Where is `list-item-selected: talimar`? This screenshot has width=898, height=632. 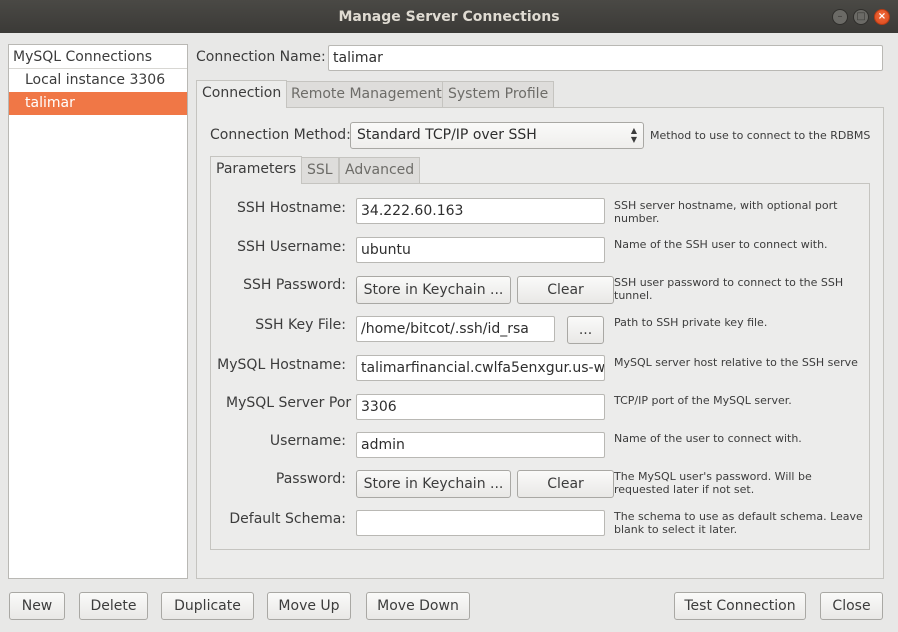 list-item-selected: talimar is located at coordinates (98, 103).